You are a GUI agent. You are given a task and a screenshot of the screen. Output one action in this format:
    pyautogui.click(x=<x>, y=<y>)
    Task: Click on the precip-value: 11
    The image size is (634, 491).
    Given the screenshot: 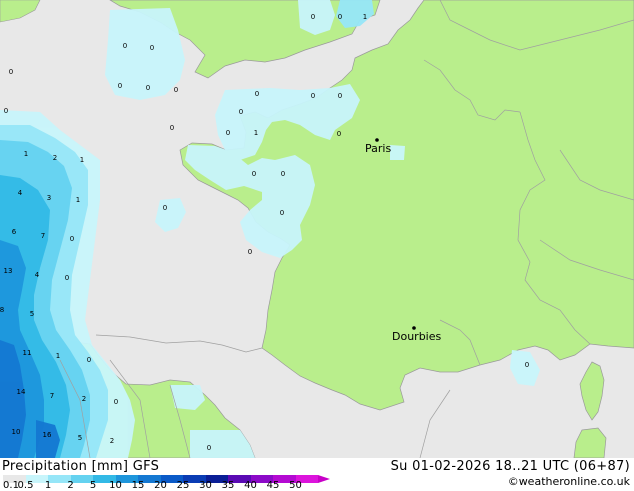 What is the action you would take?
    pyautogui.click(x=27, y=353)
    